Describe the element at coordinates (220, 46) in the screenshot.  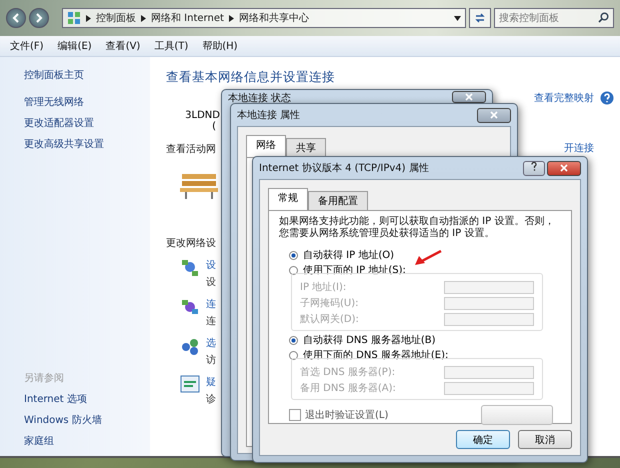
I see `menu-item: 帮助(H)` at that location.